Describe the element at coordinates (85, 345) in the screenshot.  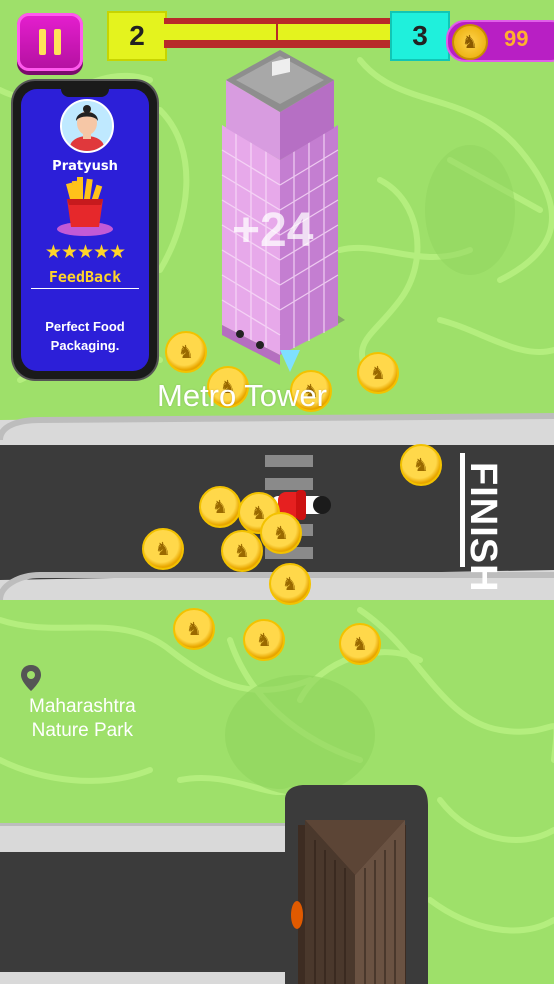
I see `feedback-text-line2: Packaging.` at that location.